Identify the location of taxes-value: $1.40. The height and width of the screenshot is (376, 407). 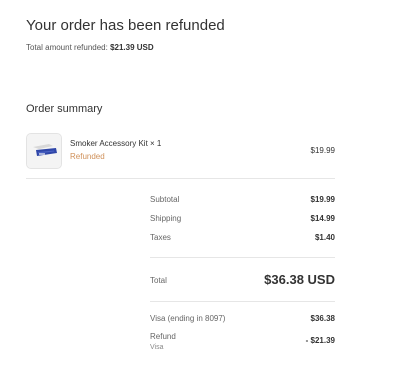
(324, 237).